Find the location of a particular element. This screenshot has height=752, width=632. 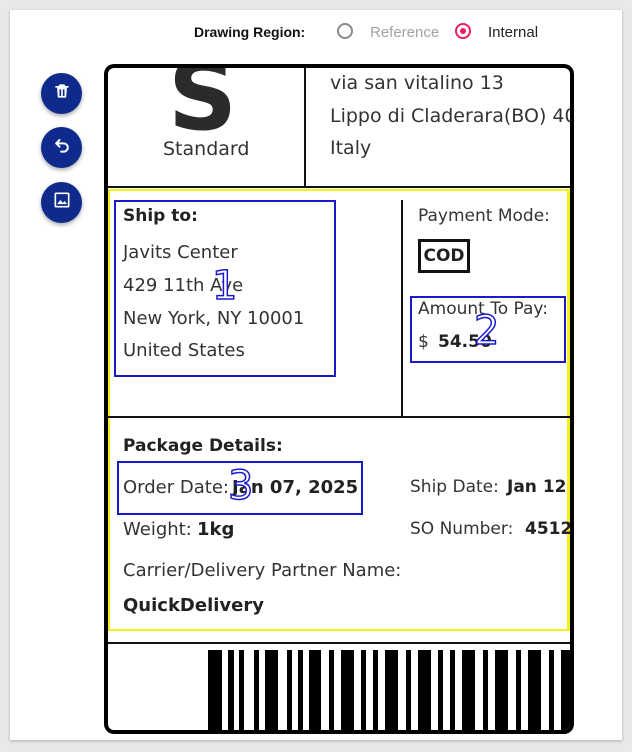

image-button is located at coordinates (61, 202).